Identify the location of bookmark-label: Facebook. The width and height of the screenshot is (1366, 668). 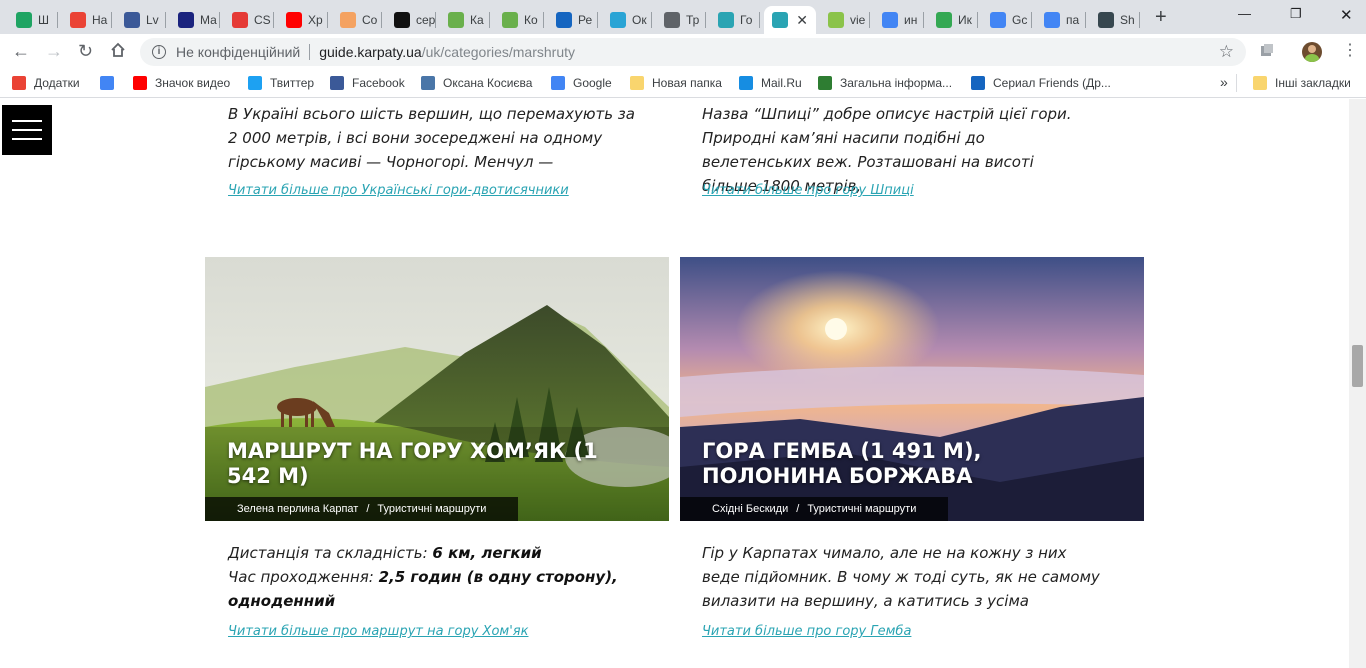
(378, 83).